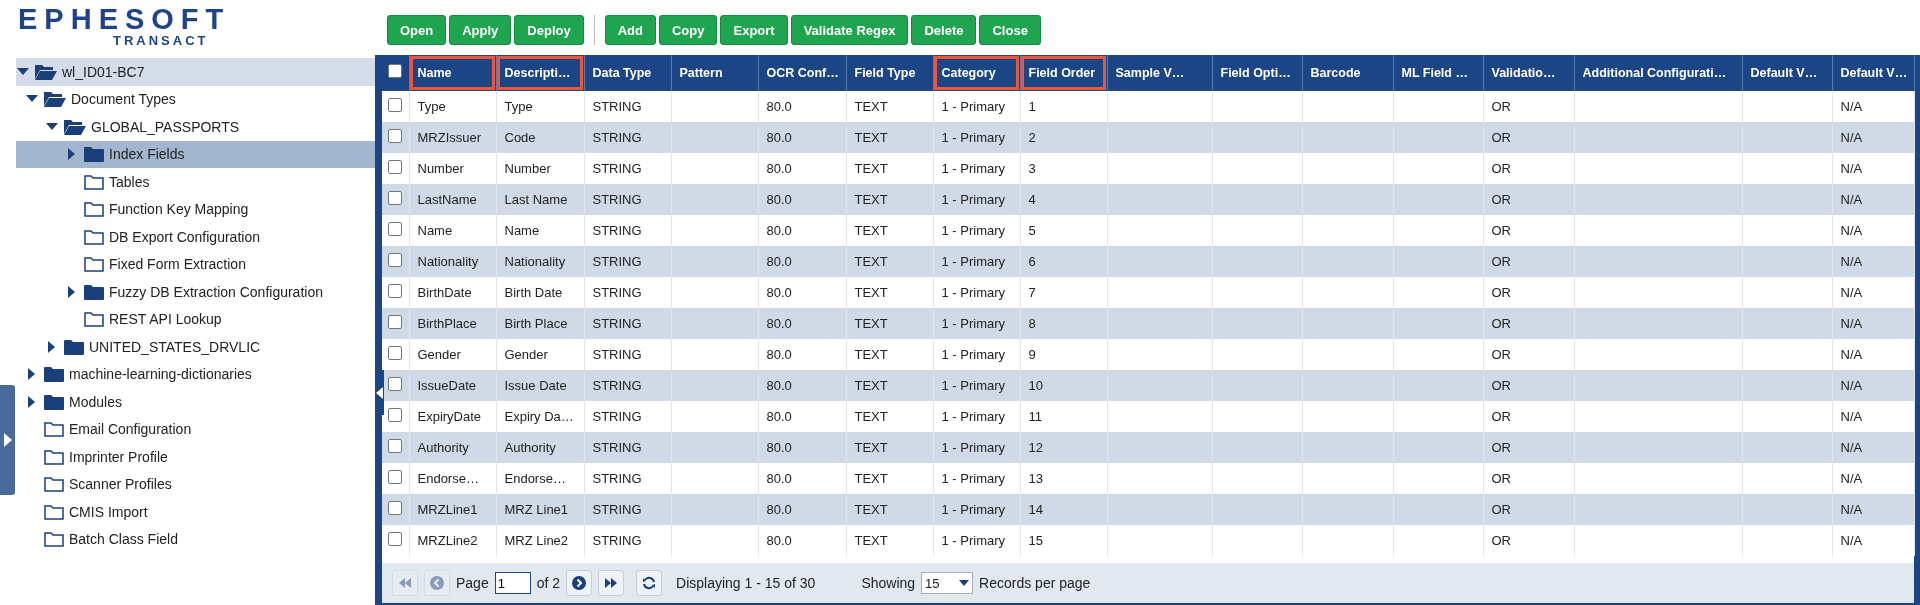 The height and width of the screenshot is (605, 1920). Describe the element at coordinates (1063, 540) in the screenshot. I see `table-cell: 15` at that location.